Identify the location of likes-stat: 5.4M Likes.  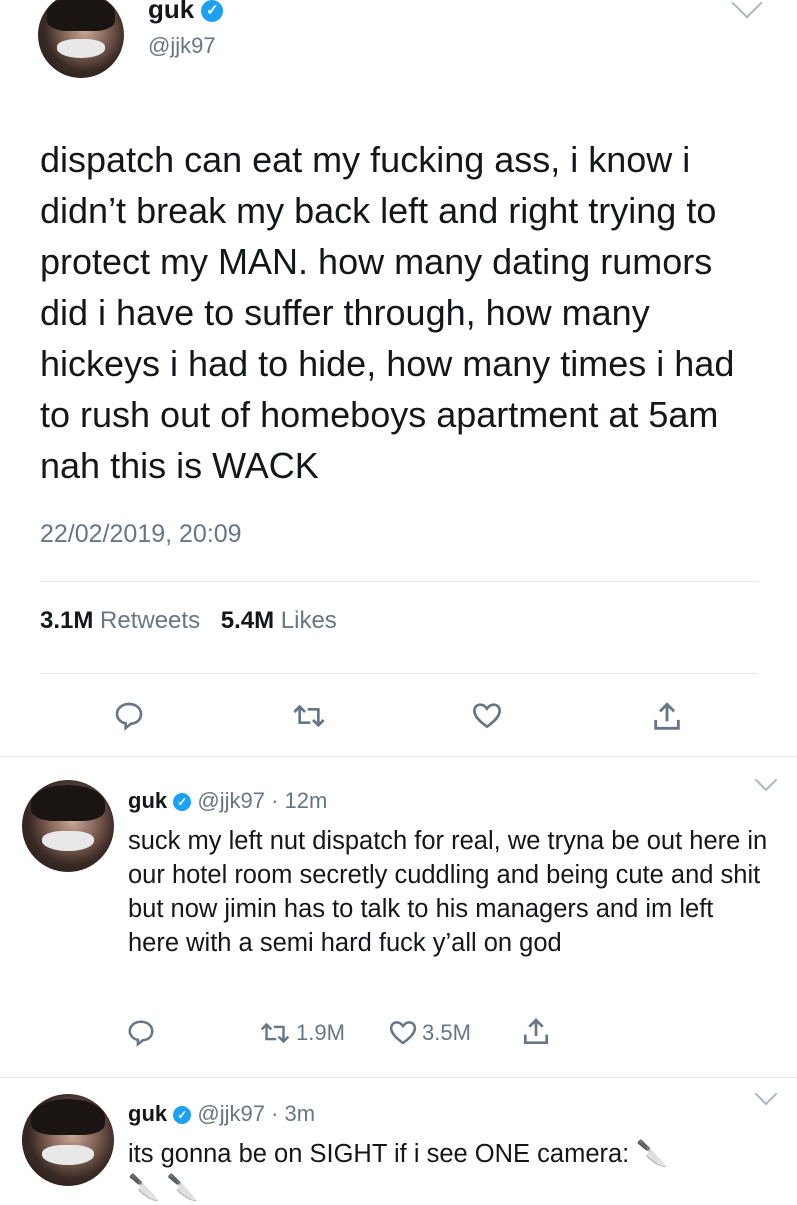
(279, 620).